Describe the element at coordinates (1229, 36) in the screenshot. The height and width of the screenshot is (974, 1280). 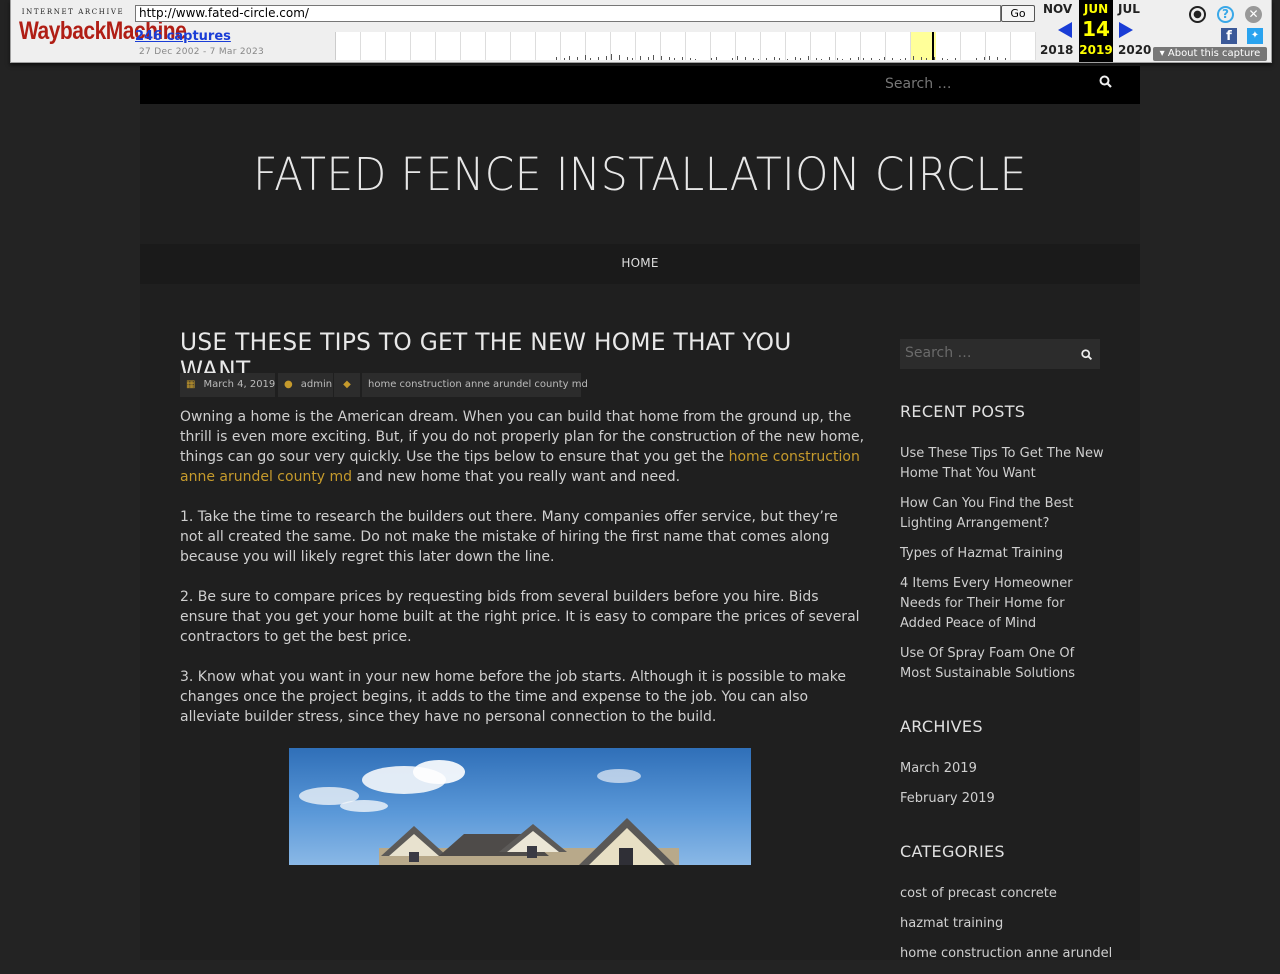
I see `facebook-icon: f` at that location.